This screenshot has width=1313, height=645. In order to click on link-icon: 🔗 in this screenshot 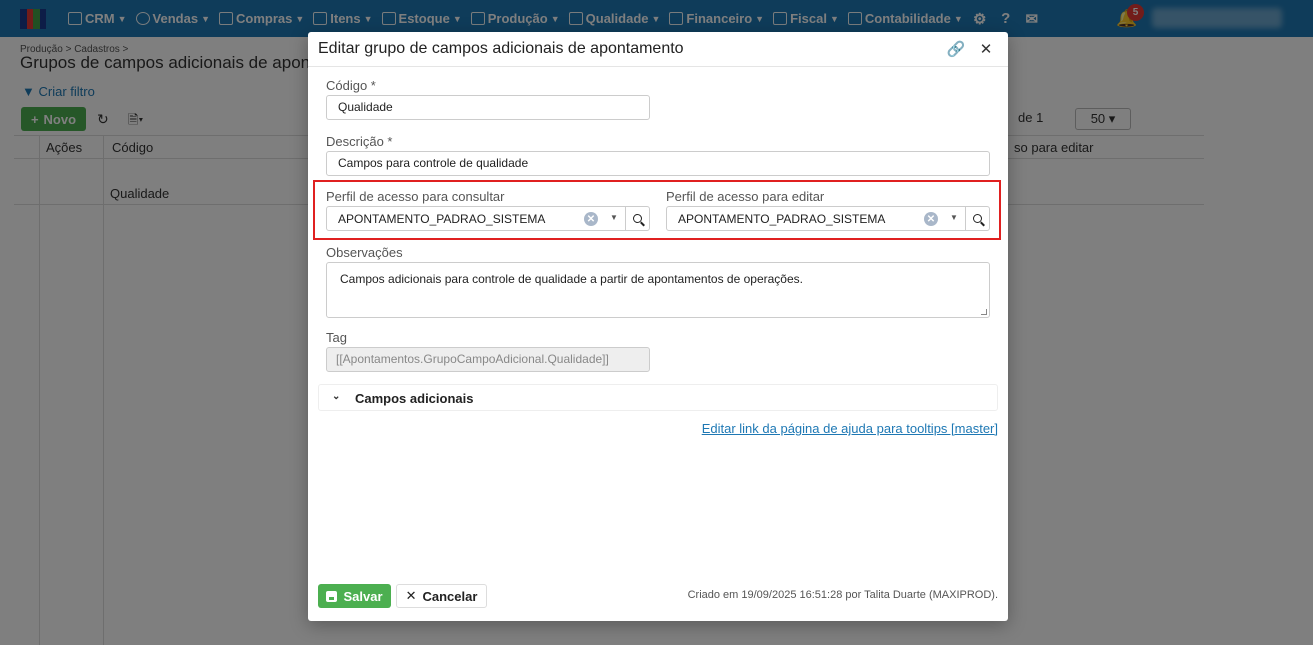, I will do `click(956, 49)`.